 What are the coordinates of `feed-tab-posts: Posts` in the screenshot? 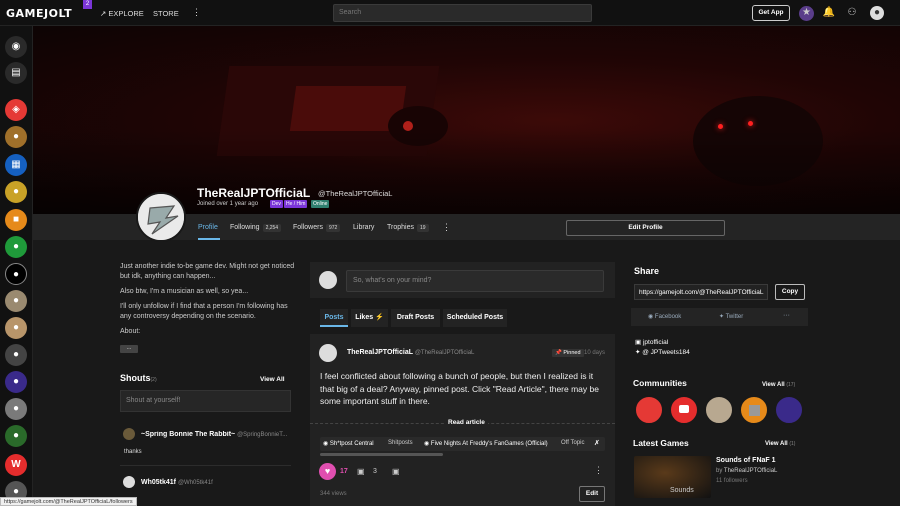 It's located at (334, 318).